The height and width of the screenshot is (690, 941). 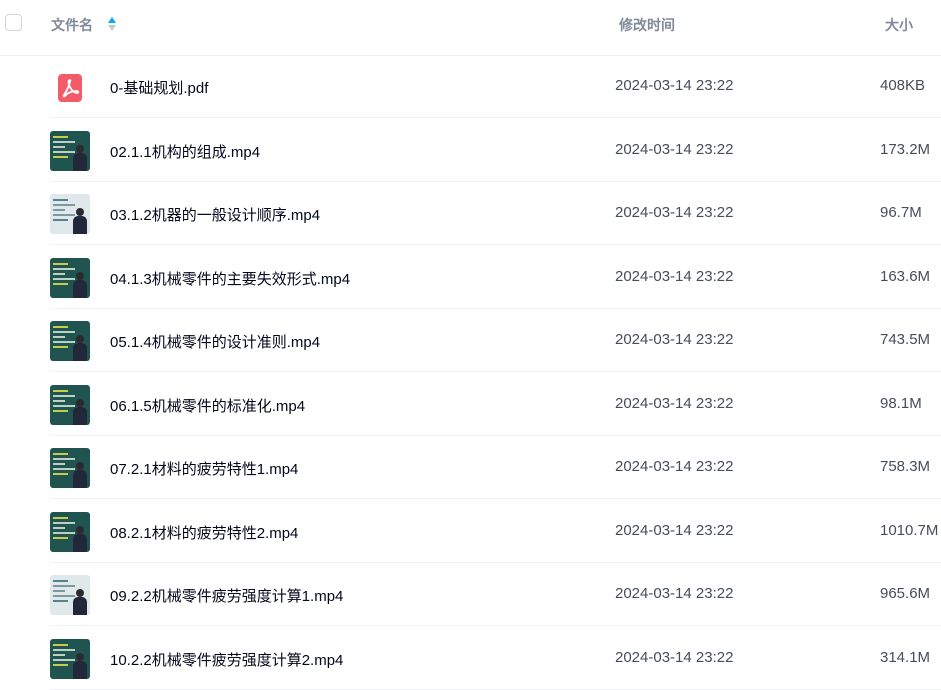 What do you see at coordinates (905, 339) in the screenshot?
I see `file-size: 743.5M` at bounding box center [905, 339].